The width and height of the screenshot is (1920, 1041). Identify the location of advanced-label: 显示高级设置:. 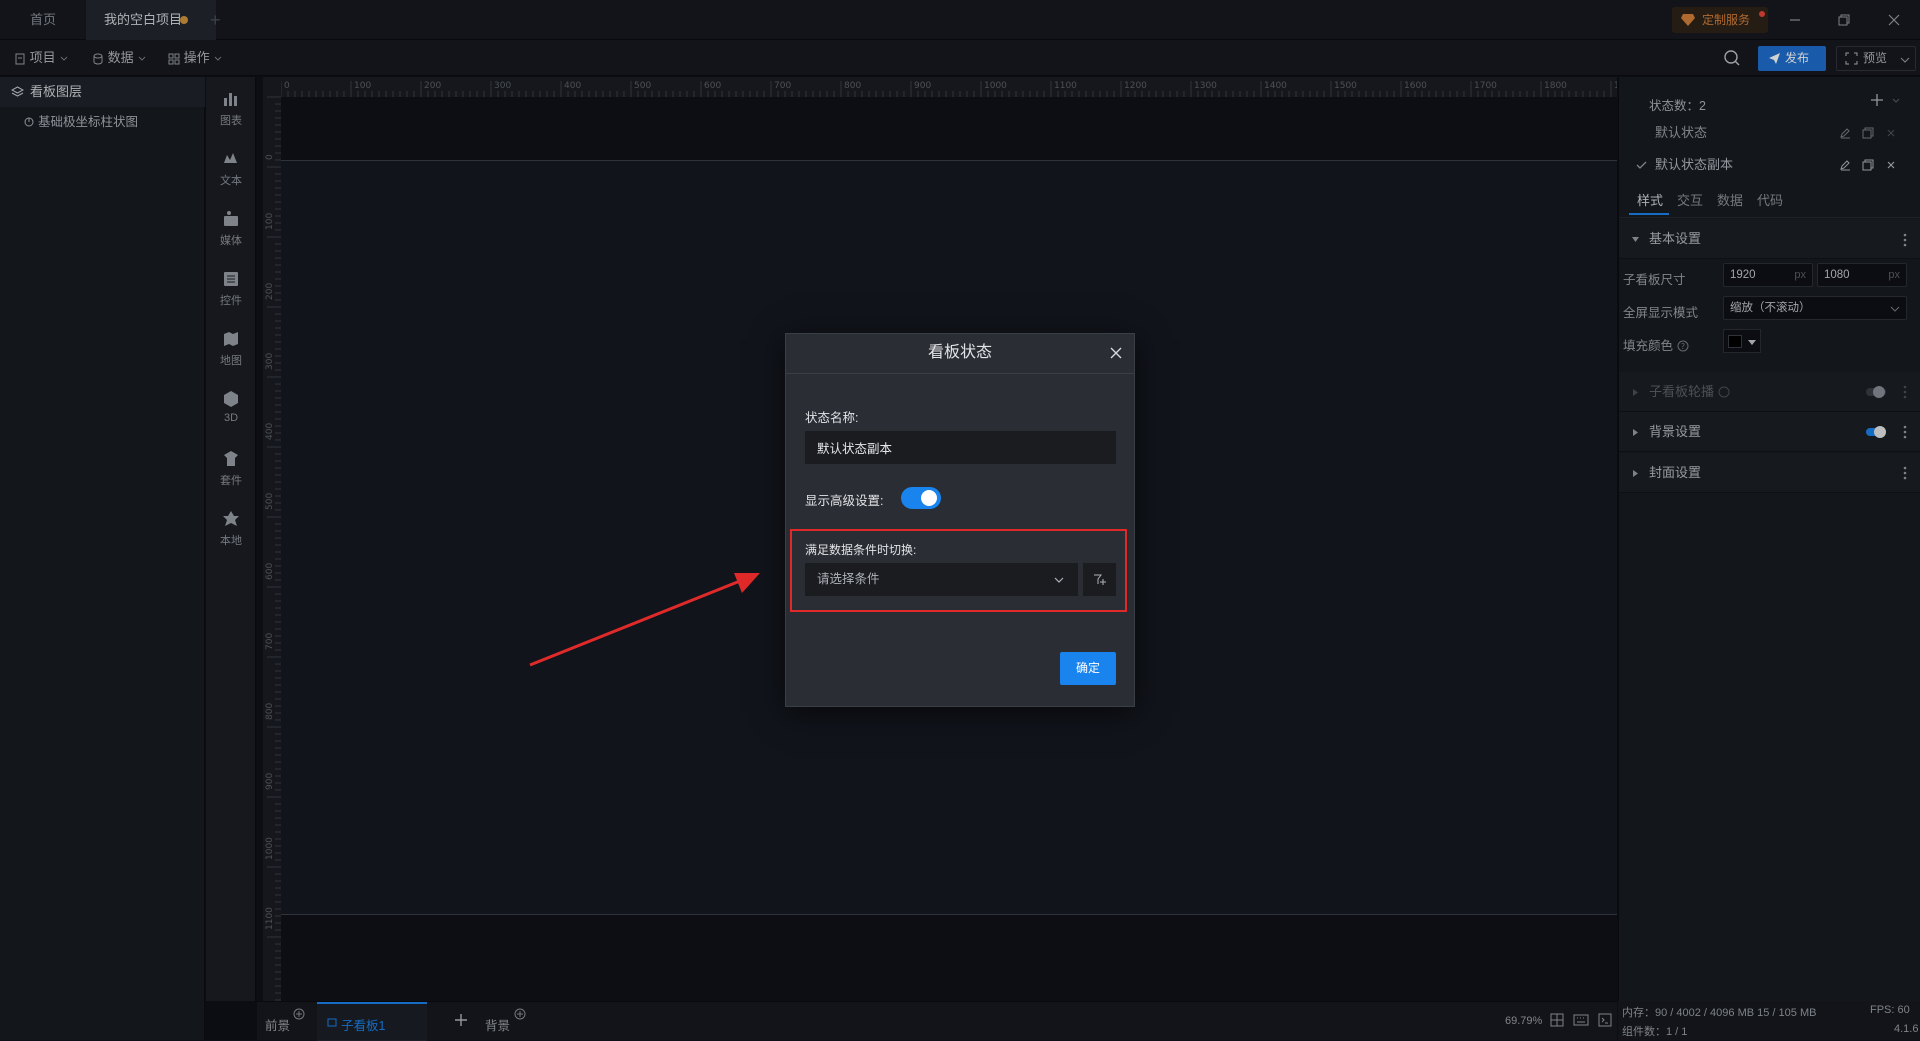
(844, 501).